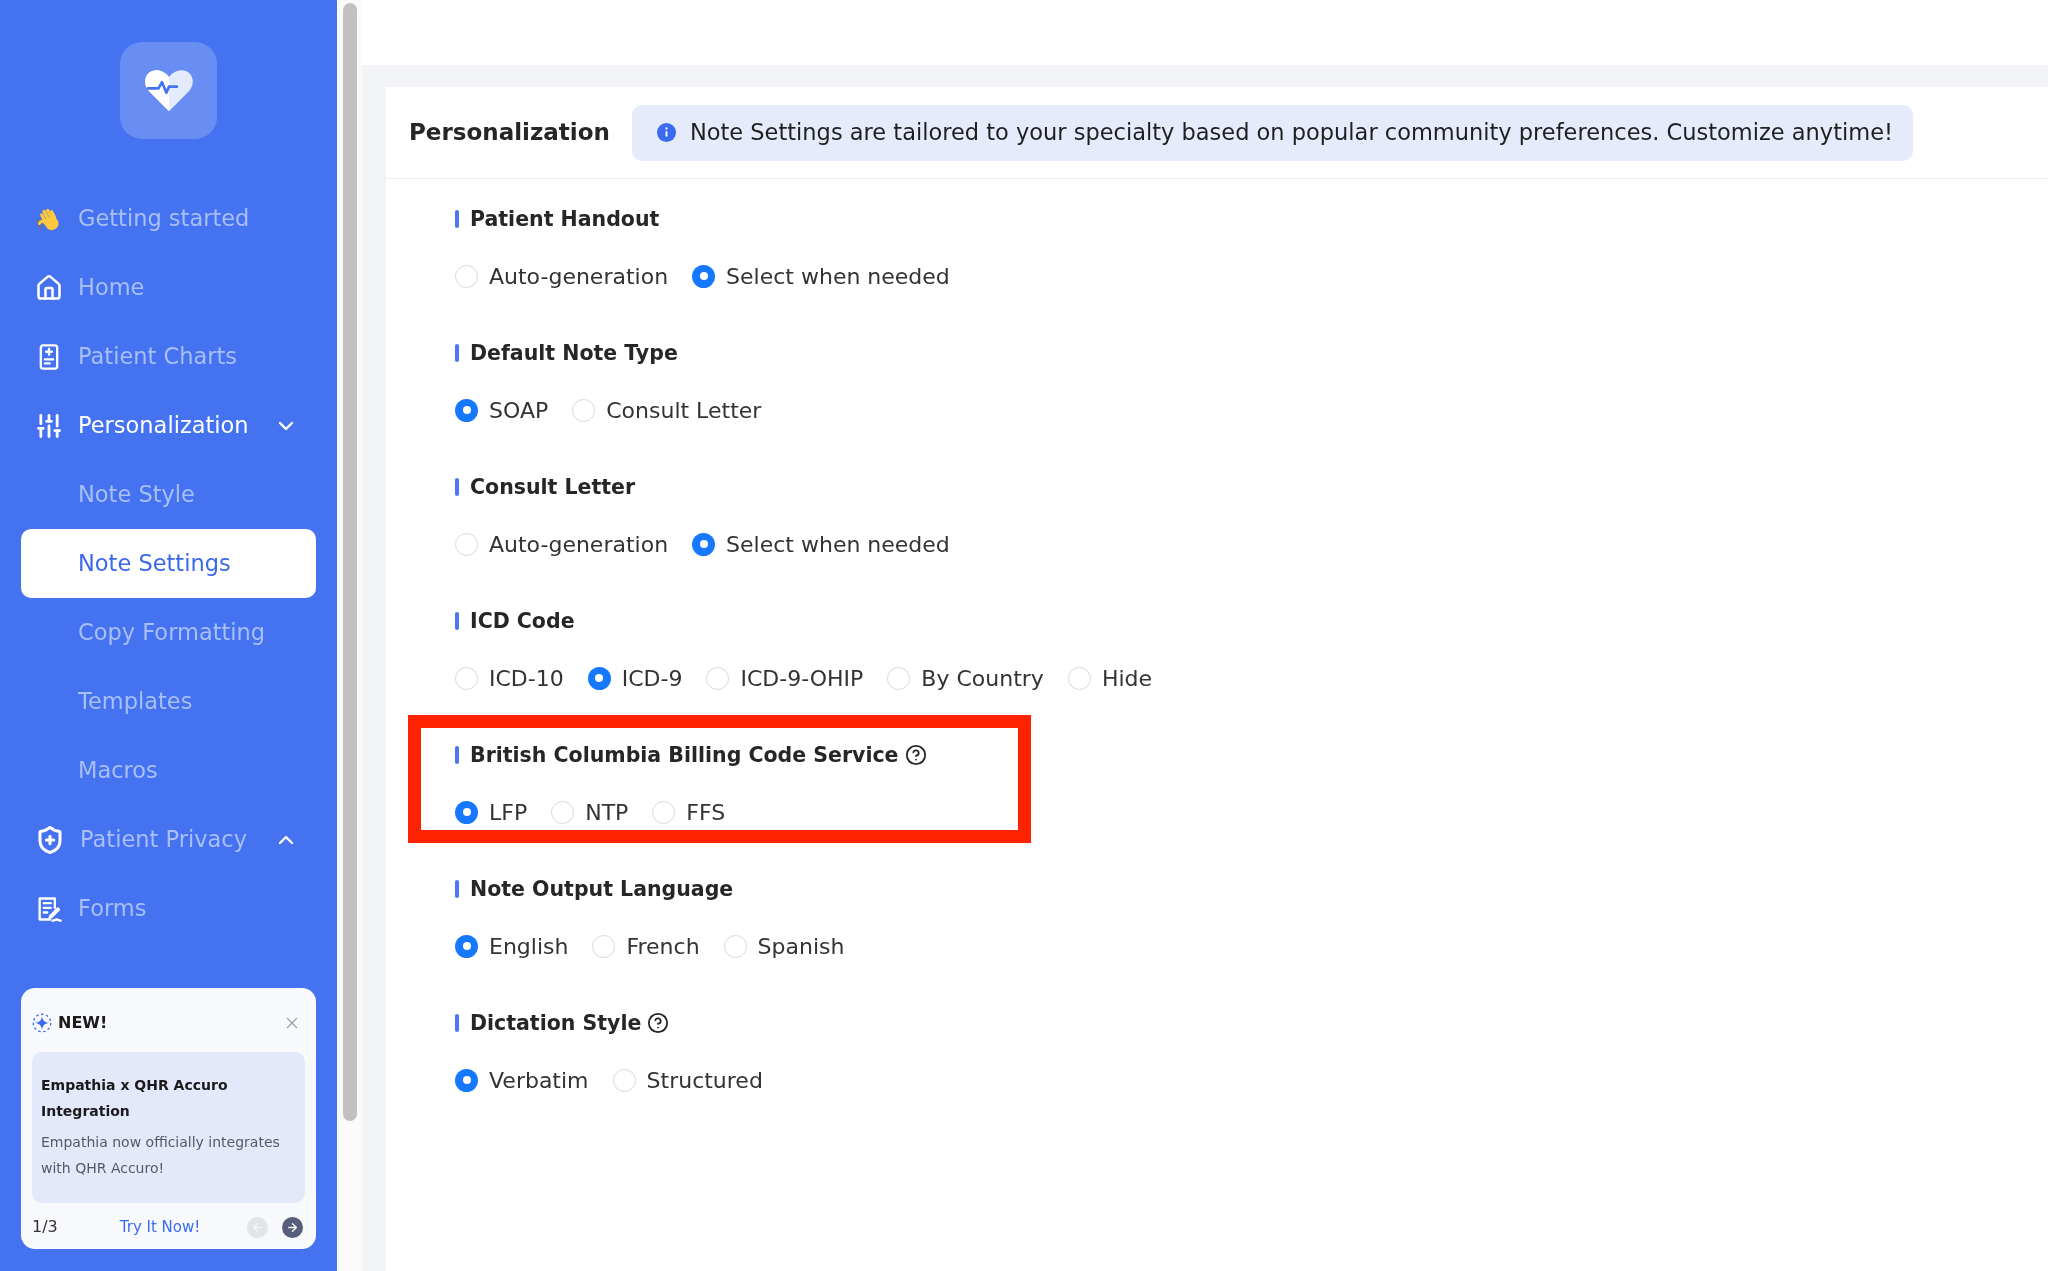 The width and height of the screenshot is (2048, 1271). Describe the element at coordinates (509, 133) in the screenshot. I see `page-title: Personalization` at that location.